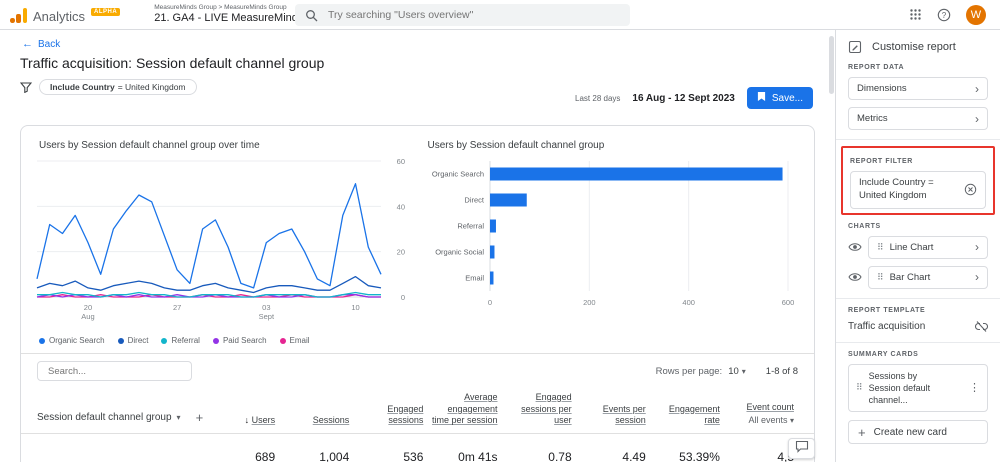  What do you see at coordinates (464, 409) in the screenshot?
I see `column-header-avg-engagement-time: Average engagement time per session` at bounding box center [464, 409].